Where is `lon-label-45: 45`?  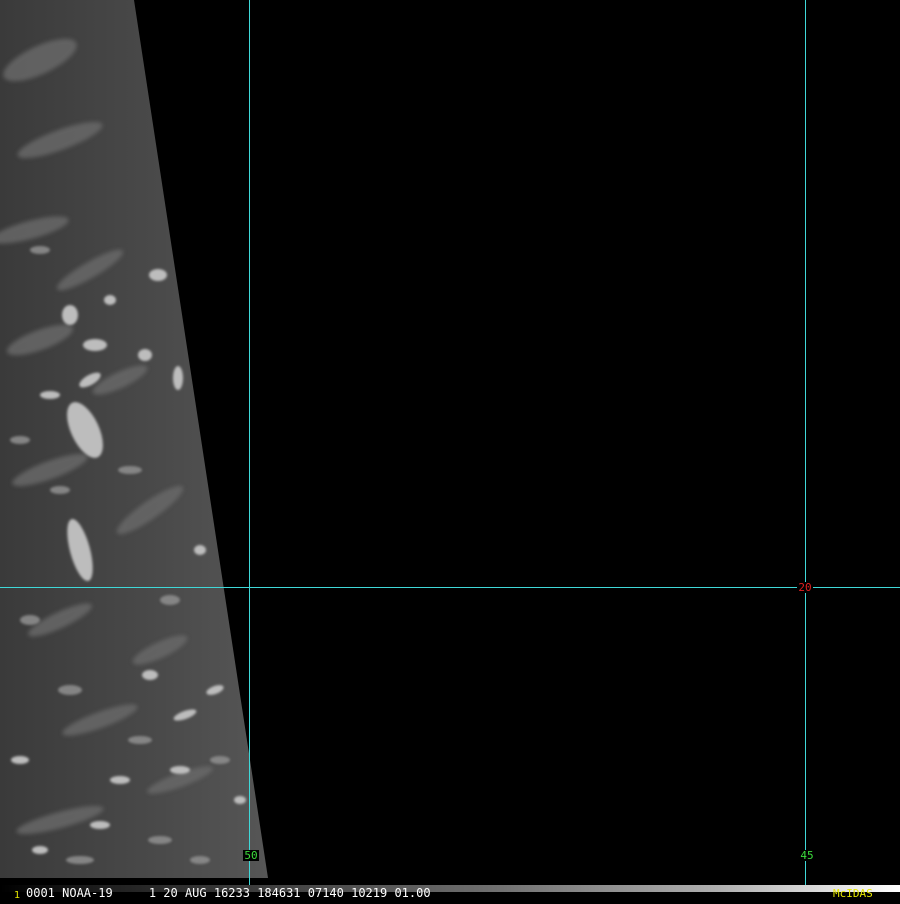 lon-label-45: 45 is located at coordinates (806, 855).